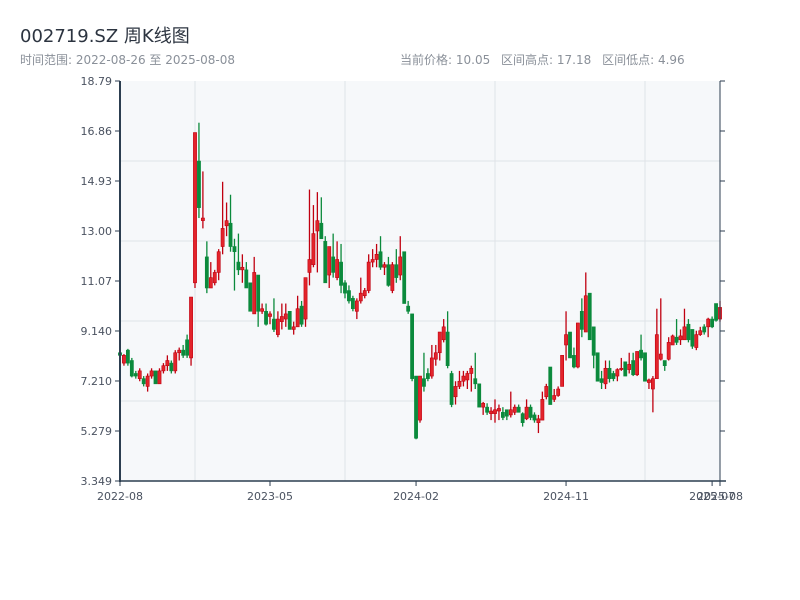 The image size is (800, 600). I want to click on y-tick-label: 16.86, so click(97, 131).